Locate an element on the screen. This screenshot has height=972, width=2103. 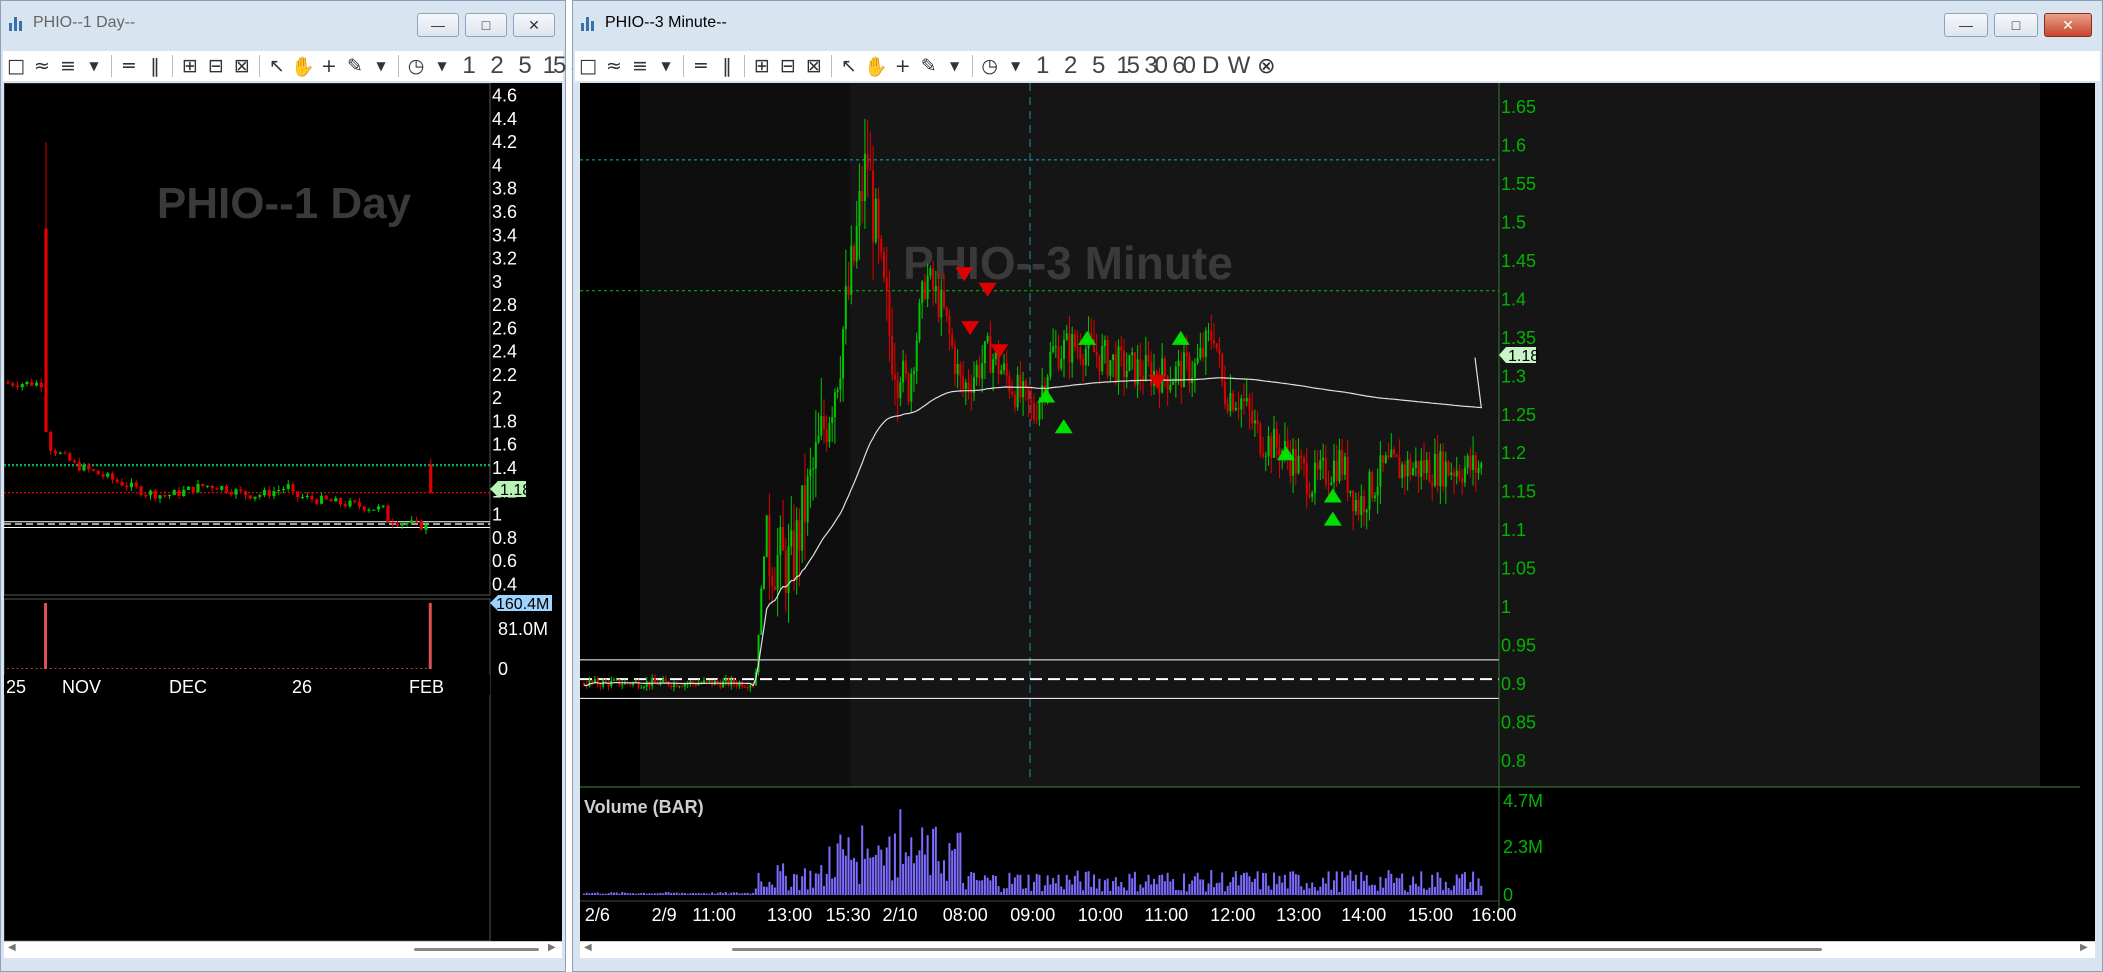
volume-label: 160.4M is located at coordinates (521, 604).